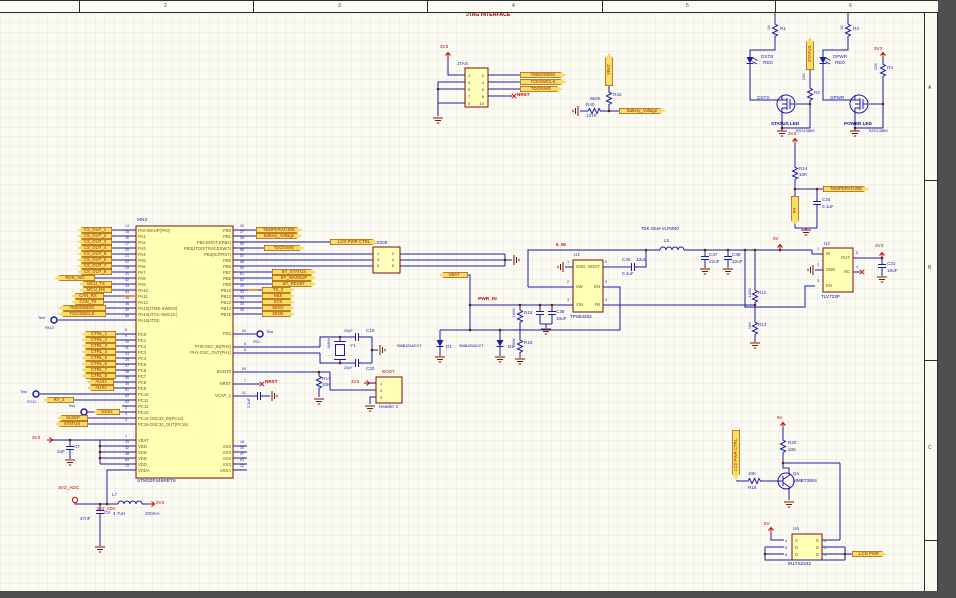 The width and height of the screenshot is (956, 598). What do you see at coordinates (95, 272) in the screenshot?
I see `net-port-cs-out: CS_OUT_8` at bounding box center [95, 272].